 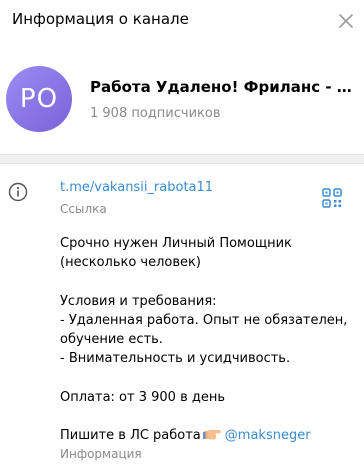 I want to click on header: Информация о канале, so click(x=182, y=21).